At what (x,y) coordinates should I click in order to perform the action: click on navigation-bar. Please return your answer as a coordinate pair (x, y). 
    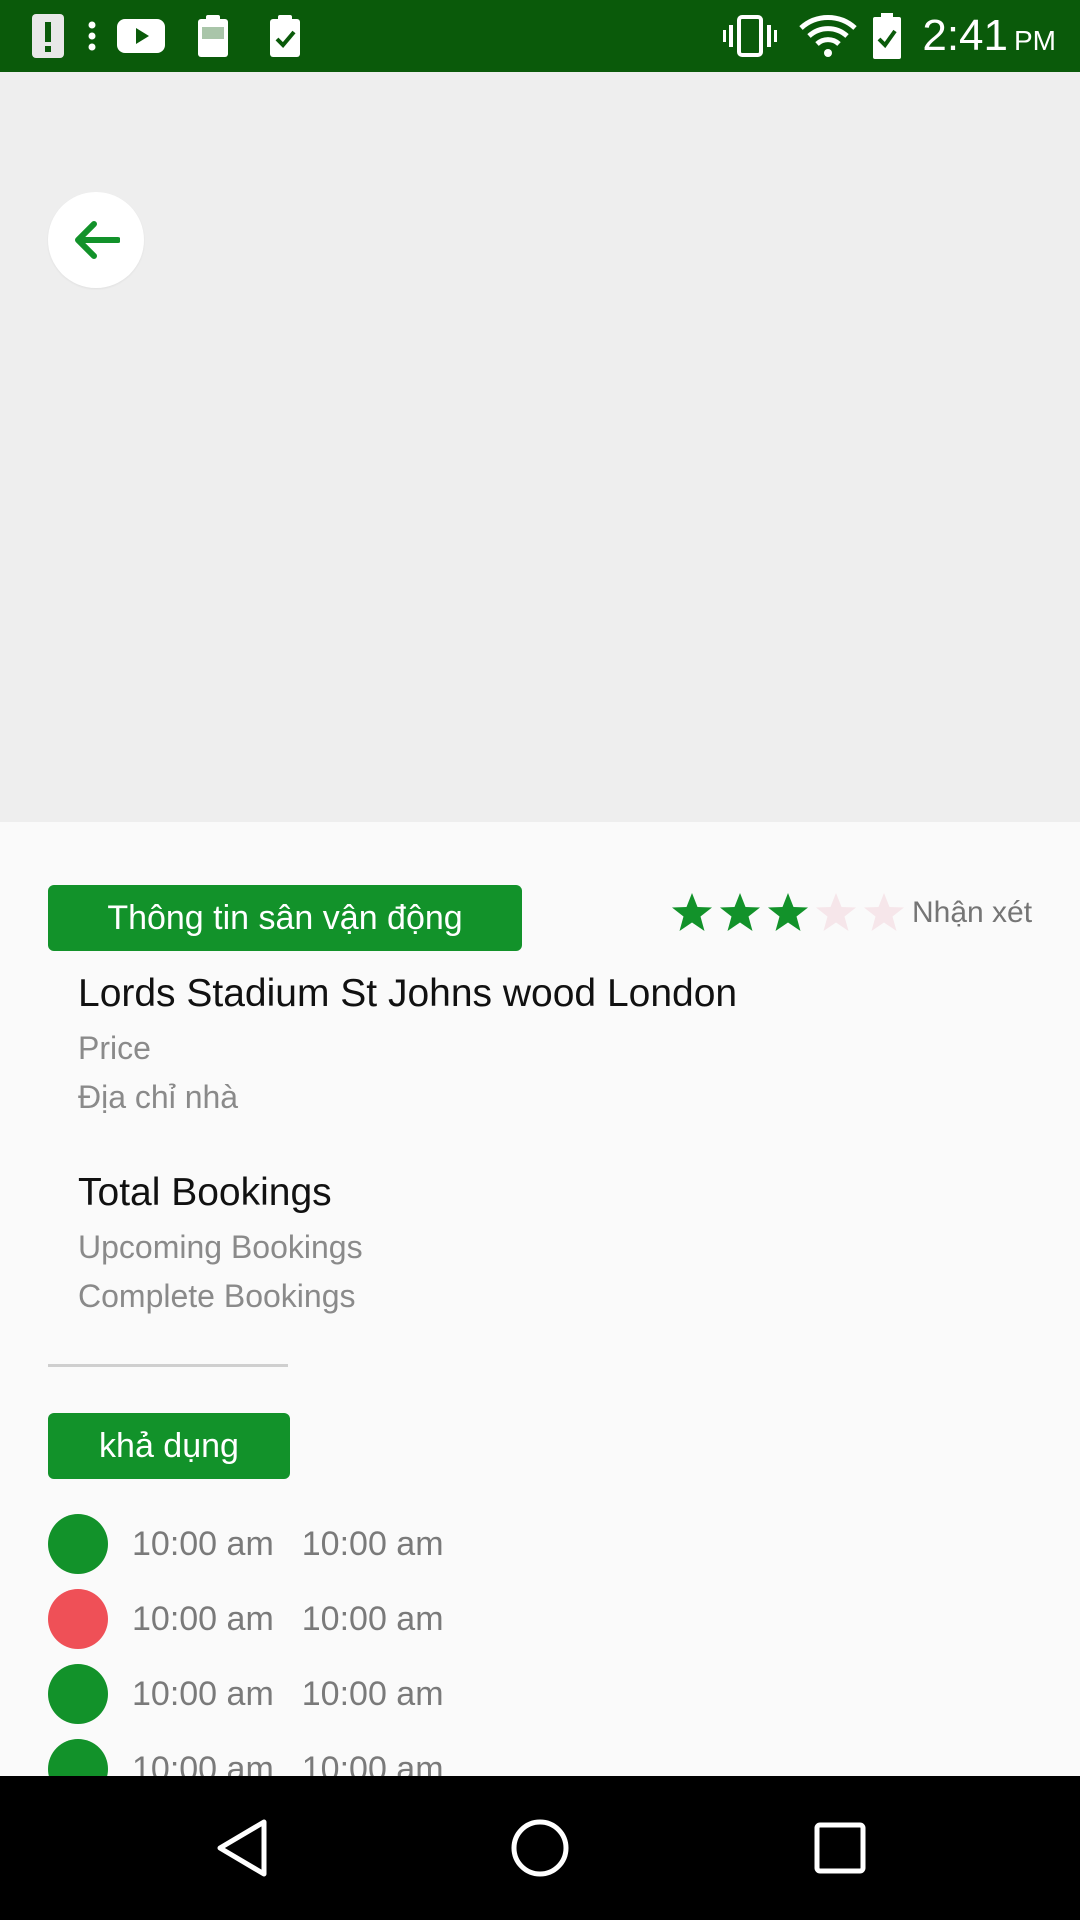
    Looking at the image, I should click on (540, 1848).